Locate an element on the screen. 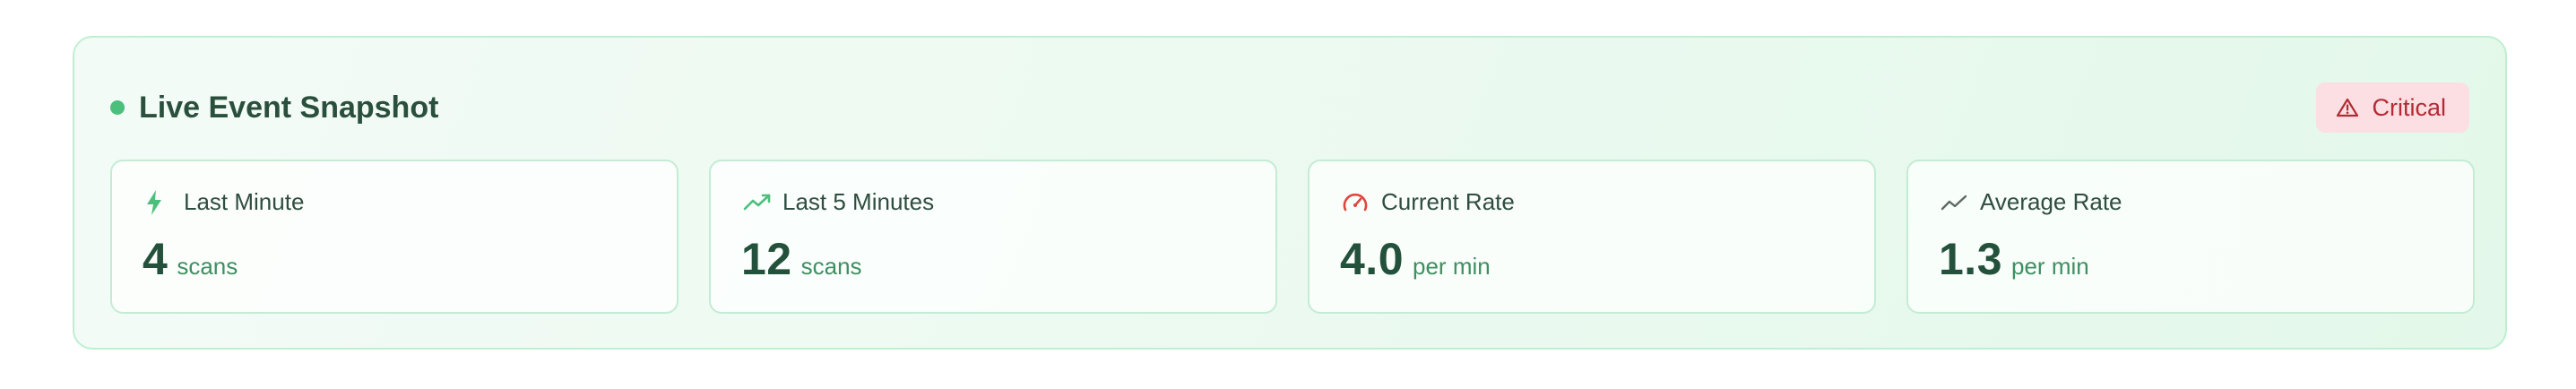 This screenshot has width=2576, height=389. critical-status-badge: Critical is located at coordinates (2392, 107).